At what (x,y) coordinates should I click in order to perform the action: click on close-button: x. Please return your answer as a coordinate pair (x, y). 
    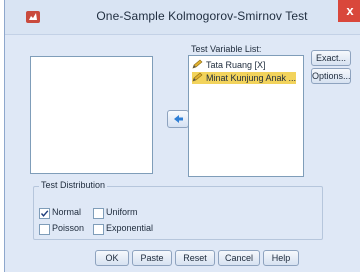
    Looking at the image, I should click on (349, 11).